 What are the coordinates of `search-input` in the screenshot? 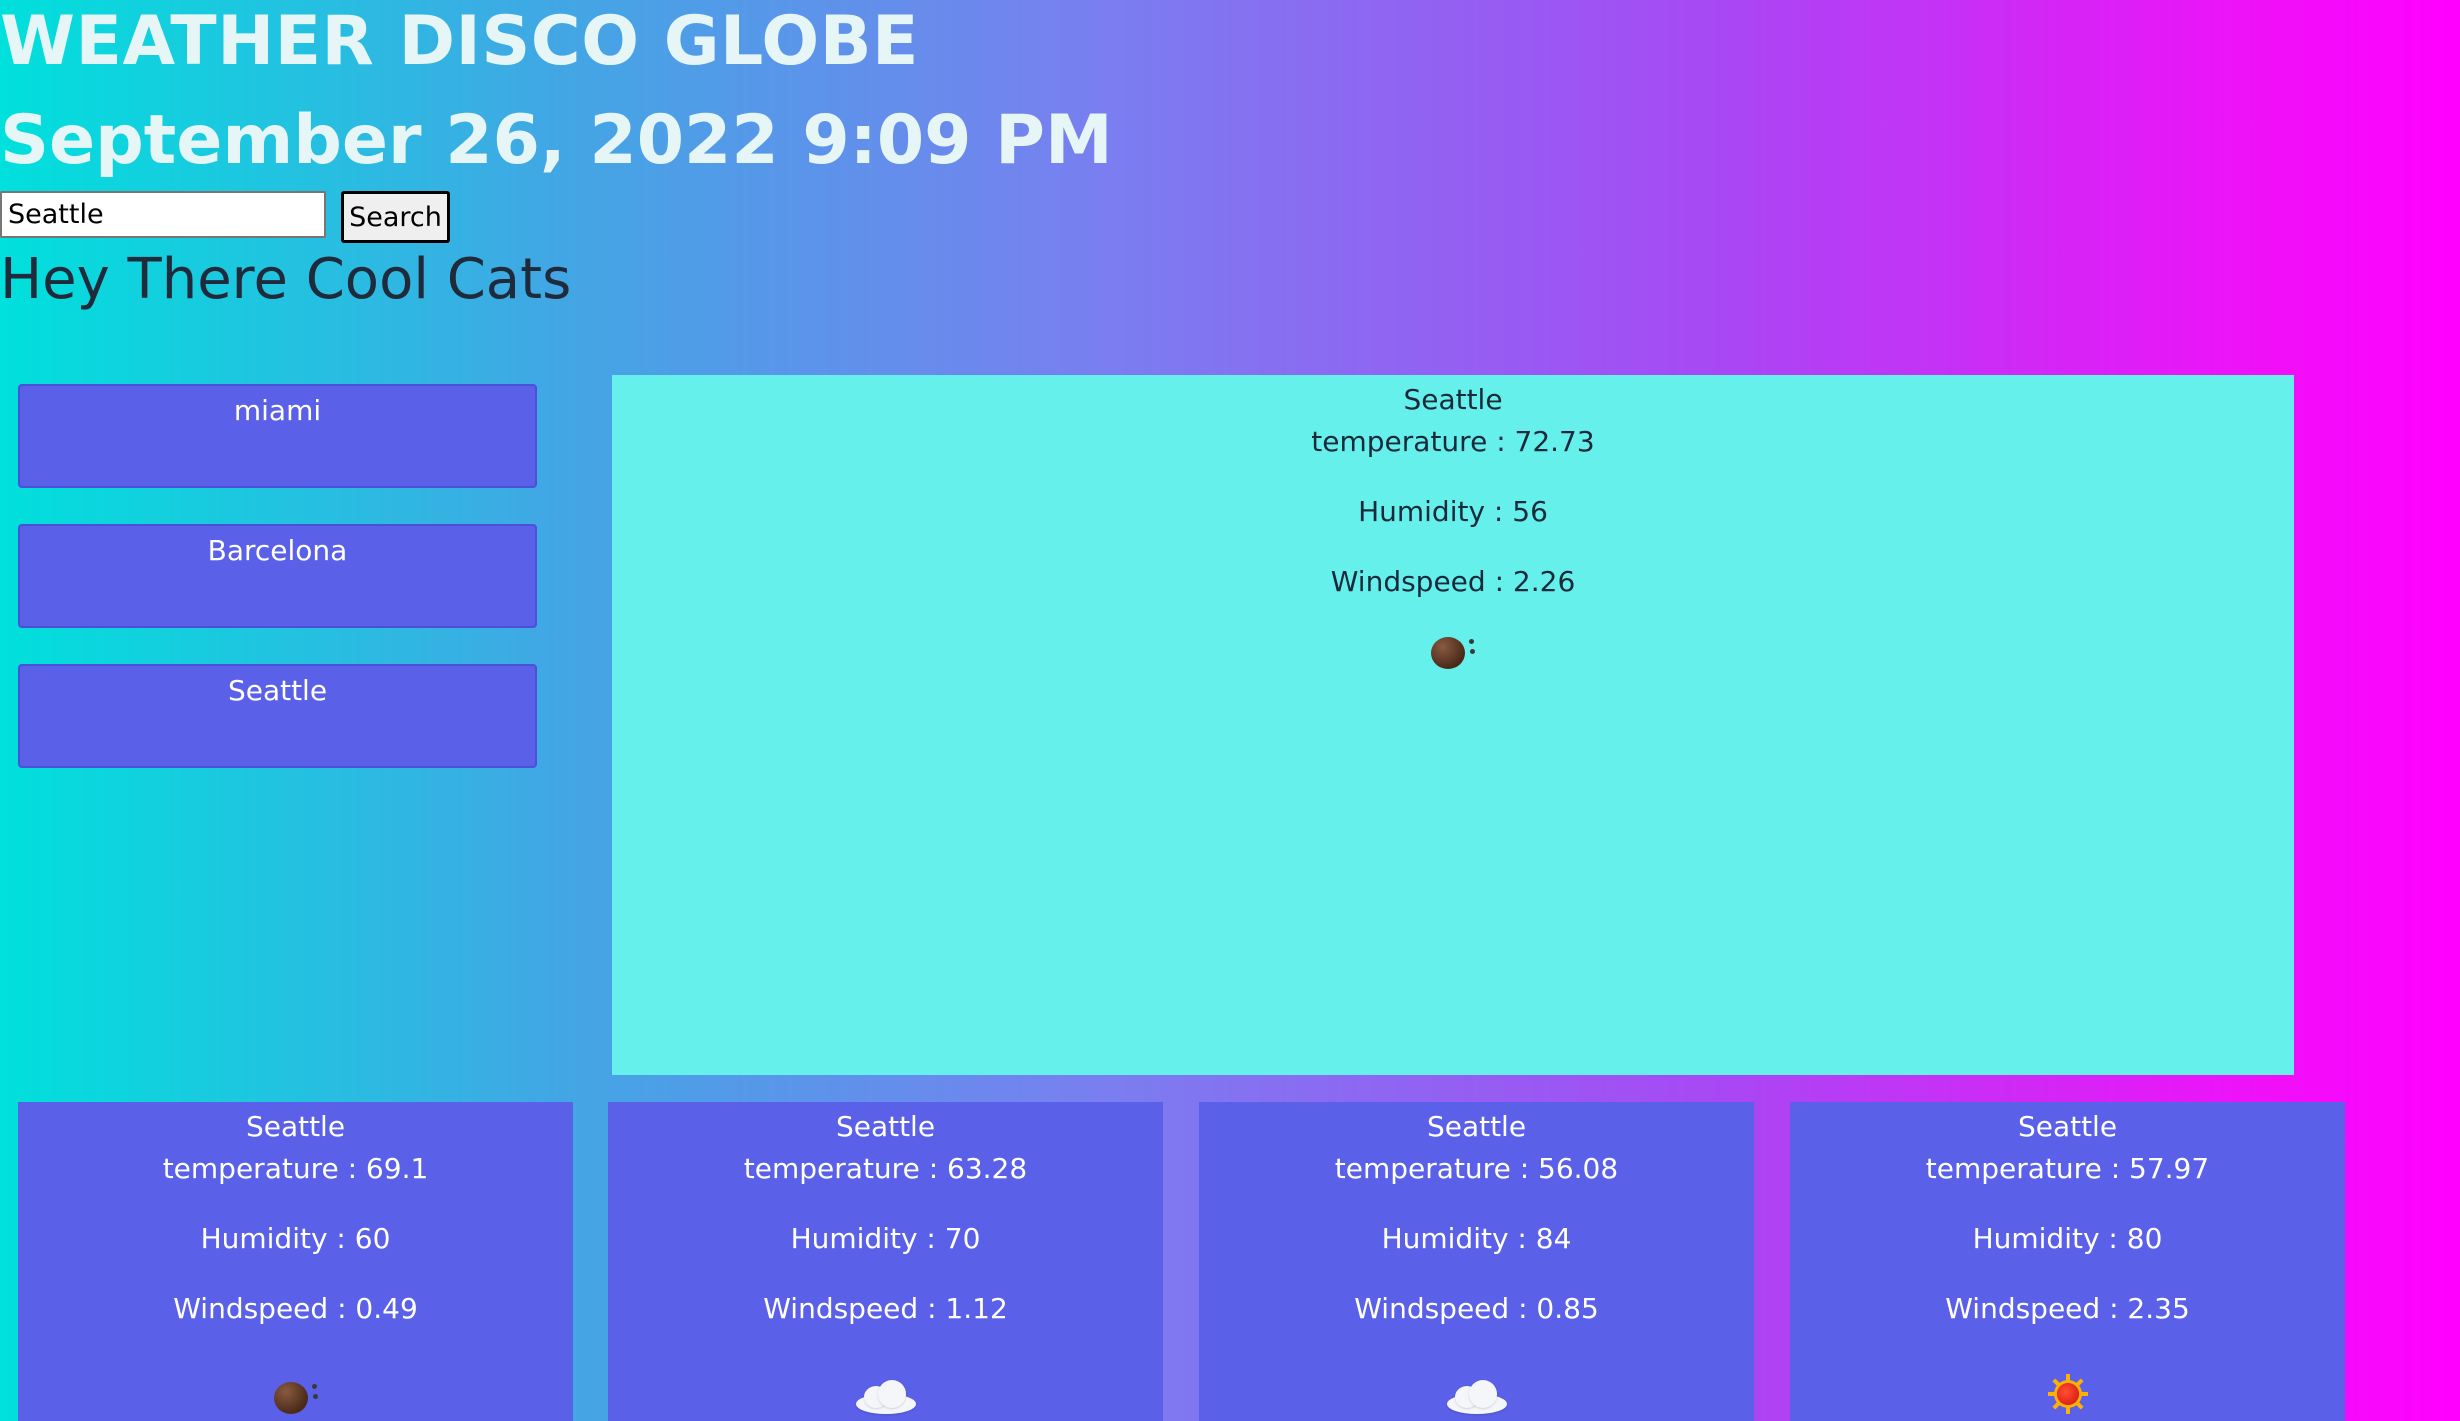 It's located at (163, 214).